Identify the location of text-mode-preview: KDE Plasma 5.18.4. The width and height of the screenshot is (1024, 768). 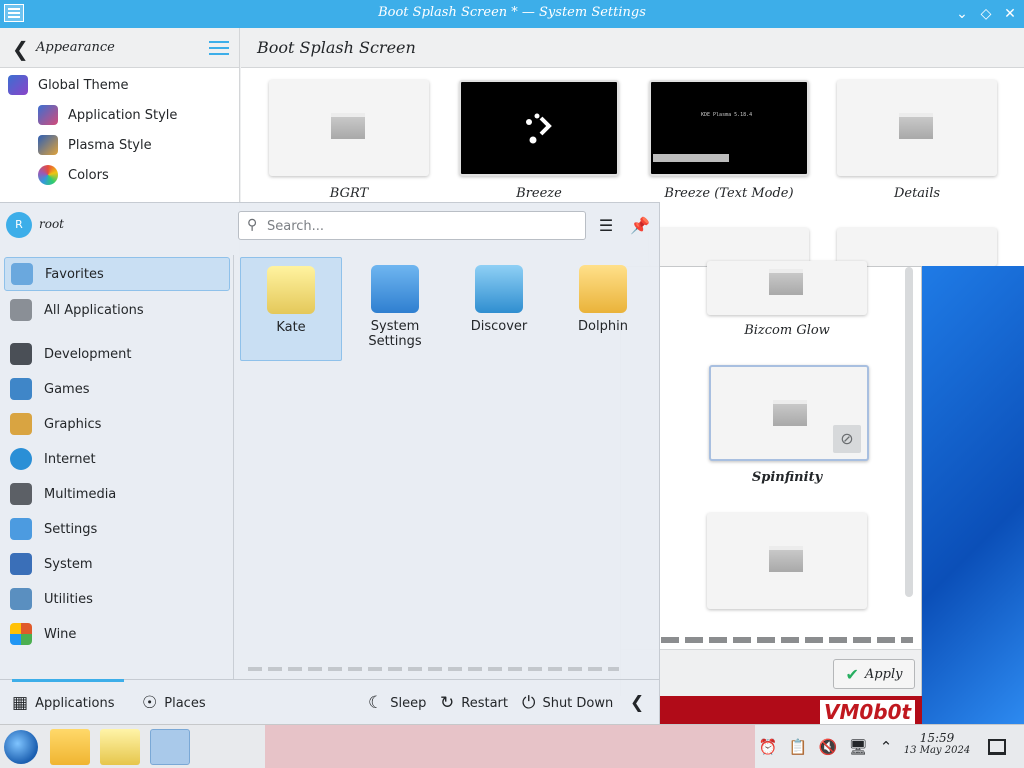
(727, 115).